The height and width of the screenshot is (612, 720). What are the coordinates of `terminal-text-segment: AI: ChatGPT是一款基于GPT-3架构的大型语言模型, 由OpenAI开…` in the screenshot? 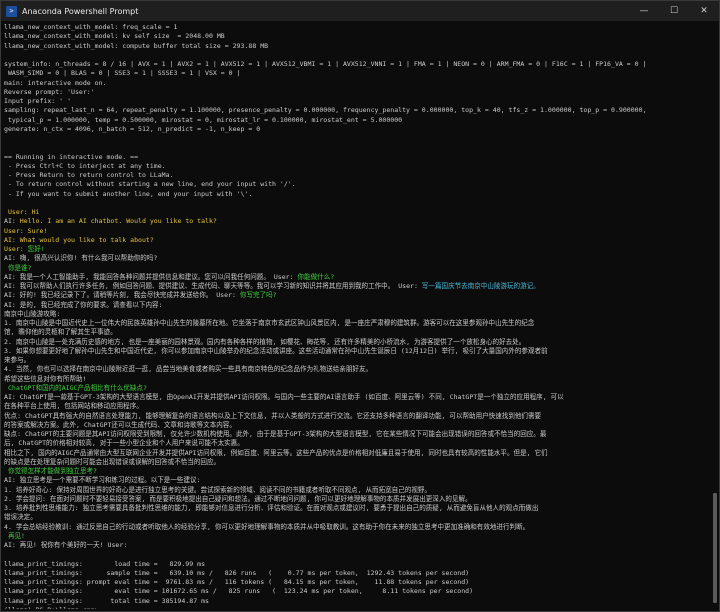 It's located at (284, 397).